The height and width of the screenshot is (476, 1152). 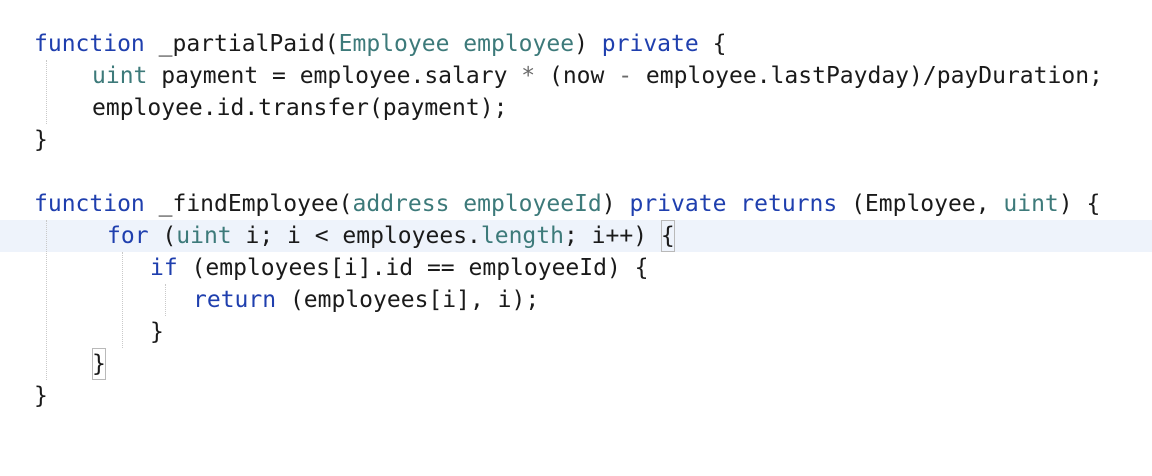 I want to click on code-line-4: }, so click(x=576, y=140).